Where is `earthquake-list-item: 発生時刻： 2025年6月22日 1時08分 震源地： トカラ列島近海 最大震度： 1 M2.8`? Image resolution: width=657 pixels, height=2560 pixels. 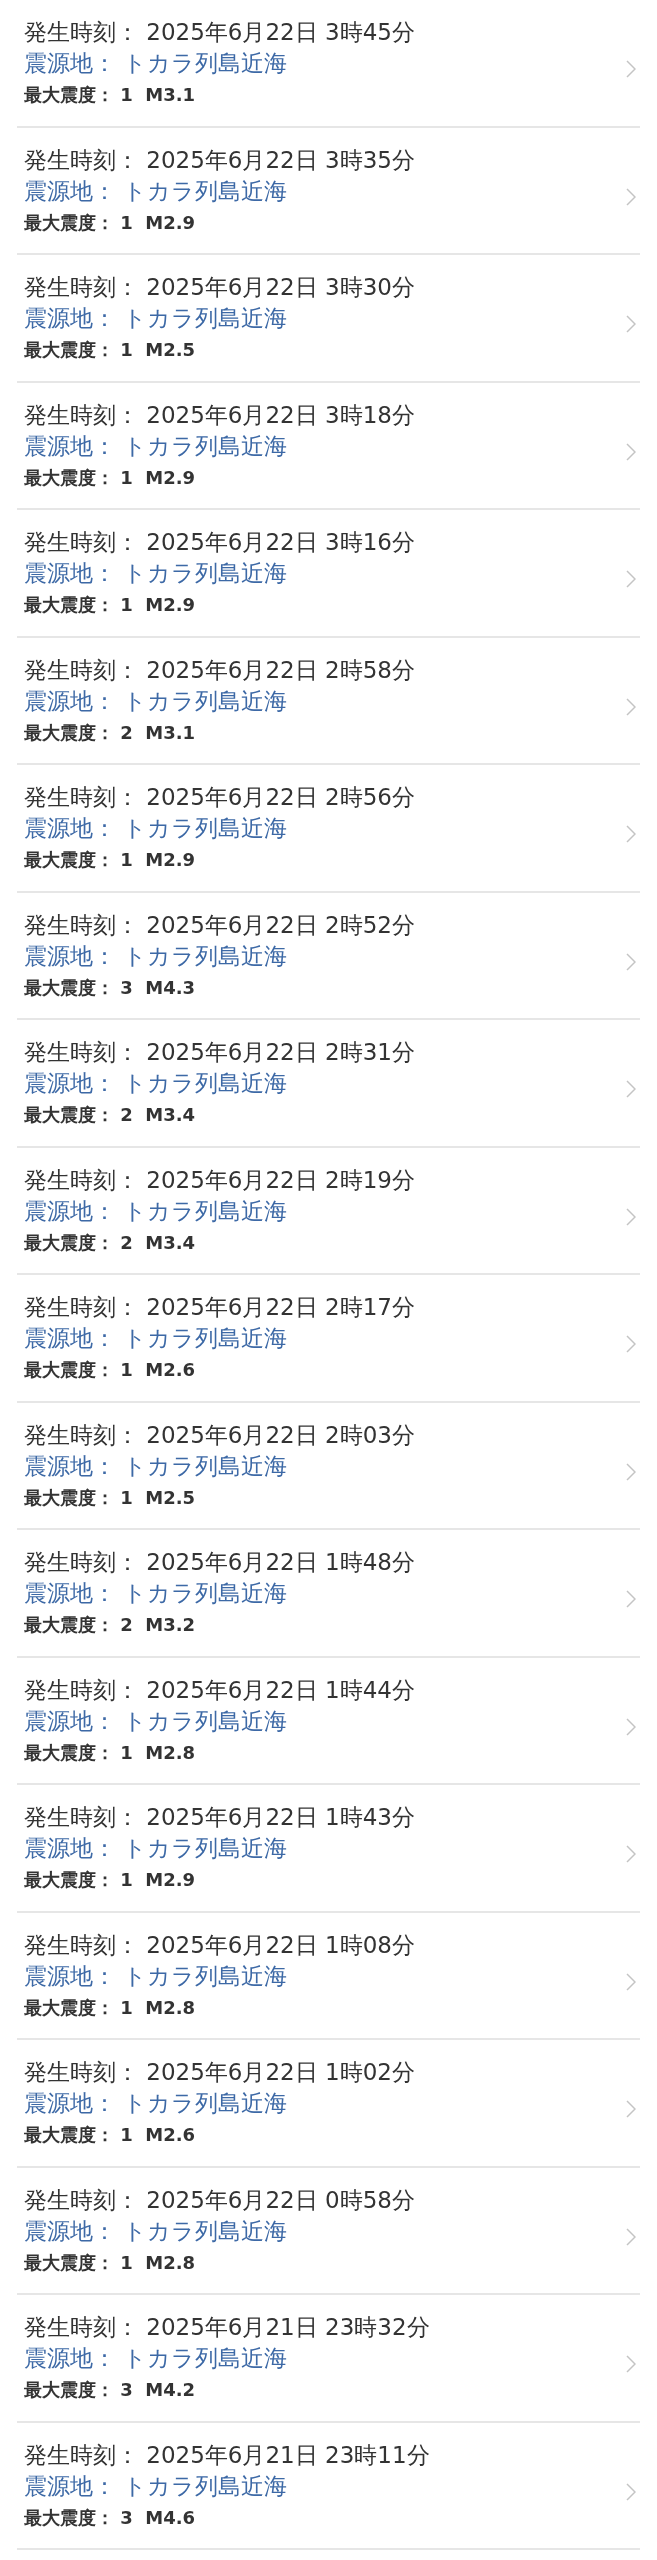
earthquake-list-item: 発生時刻： 2025年6月22日 1時08分 震源地： トカラ列島近海 最大震度： 1 M2.8 is located at coordinates (328, 1976).